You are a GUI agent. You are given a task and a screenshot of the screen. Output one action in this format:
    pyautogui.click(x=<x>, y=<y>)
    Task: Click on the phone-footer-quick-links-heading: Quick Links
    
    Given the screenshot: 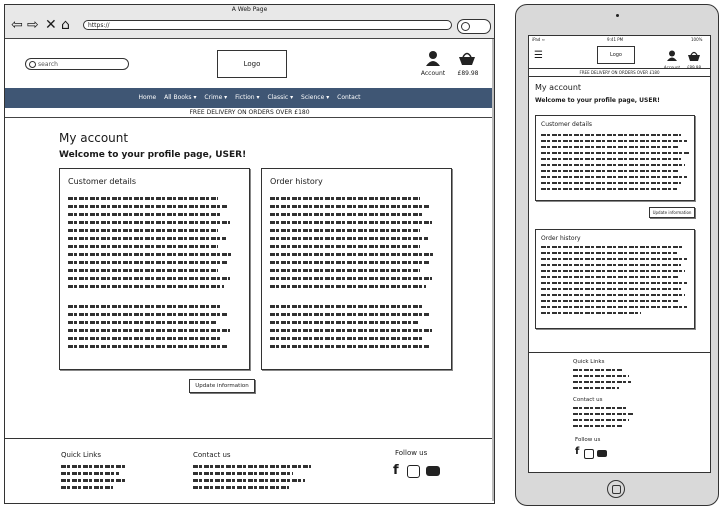 What is the action you would take?
    pyautogui.click(x=589, y=362)
    